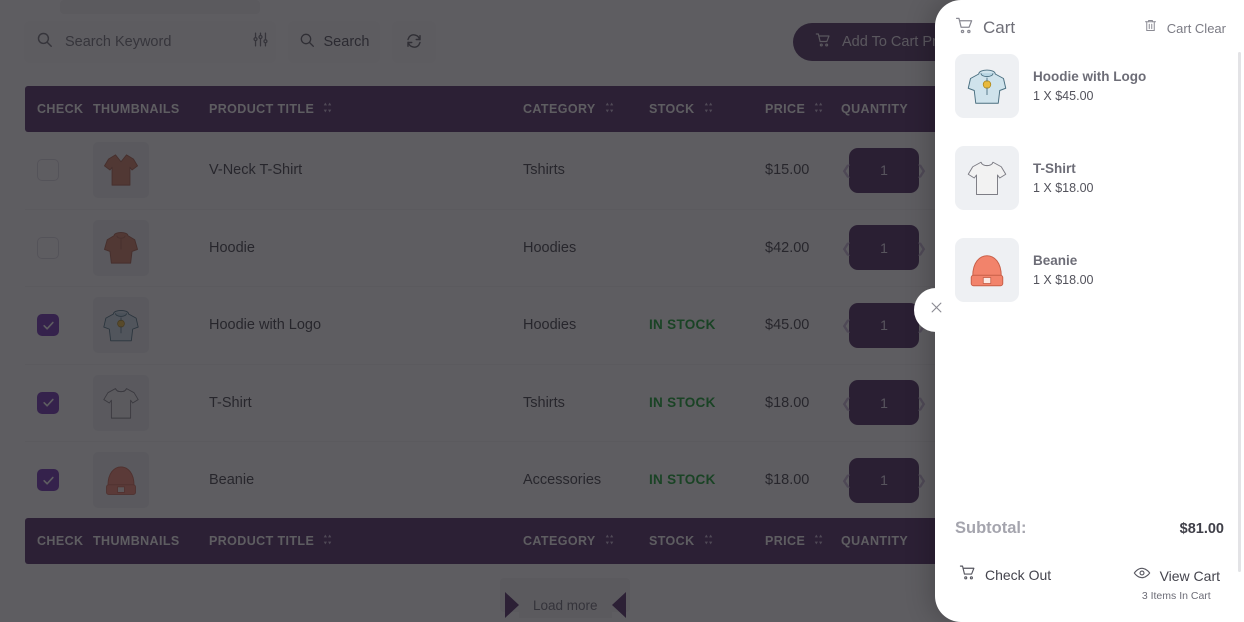  I want to click on check-out-label: Check Out, so click(1018, 575).